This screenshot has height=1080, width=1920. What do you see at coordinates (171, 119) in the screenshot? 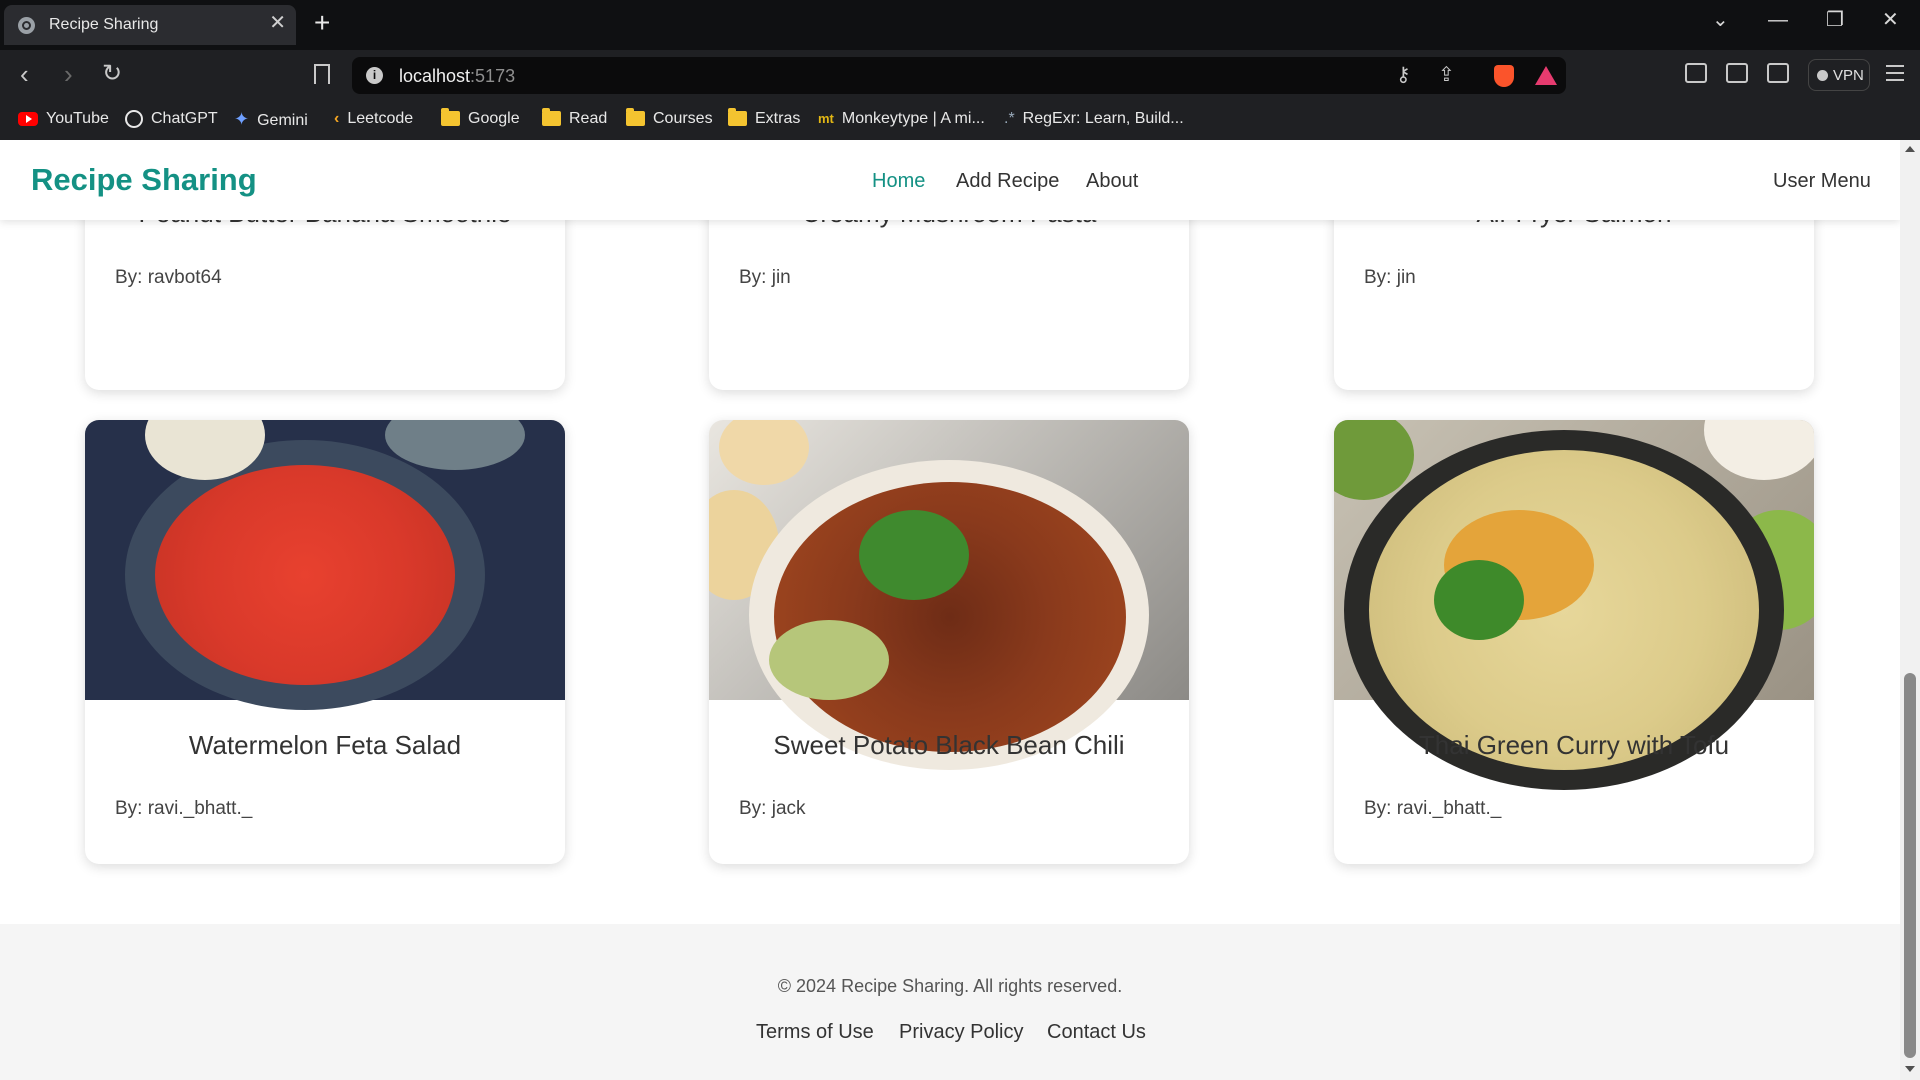
I see `bookmark-chatgpt: ChatGPT` at bounding box center [171, 119].